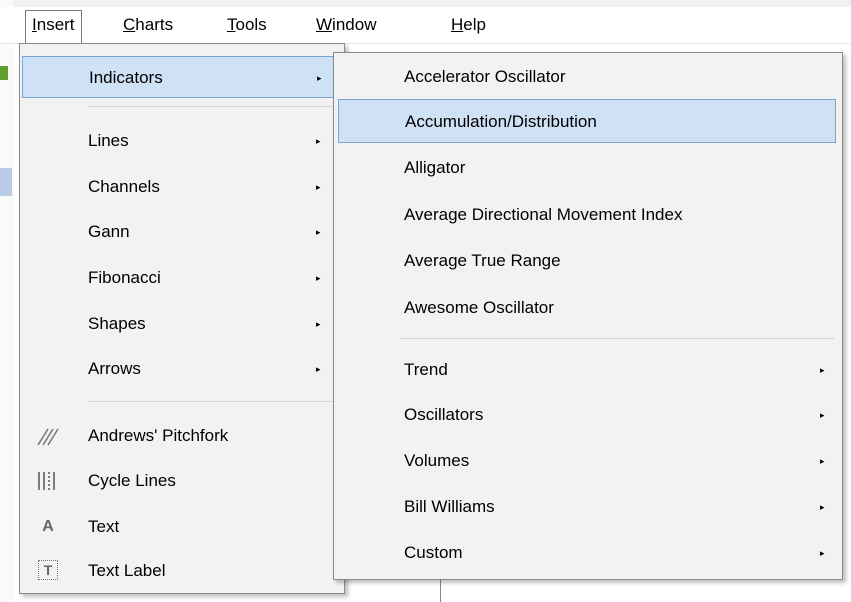 This screenshot has height=602, width=851. Describe the element at coordinates (645, 590) in the screenshot. I see `chart-area-fragment` at that location.